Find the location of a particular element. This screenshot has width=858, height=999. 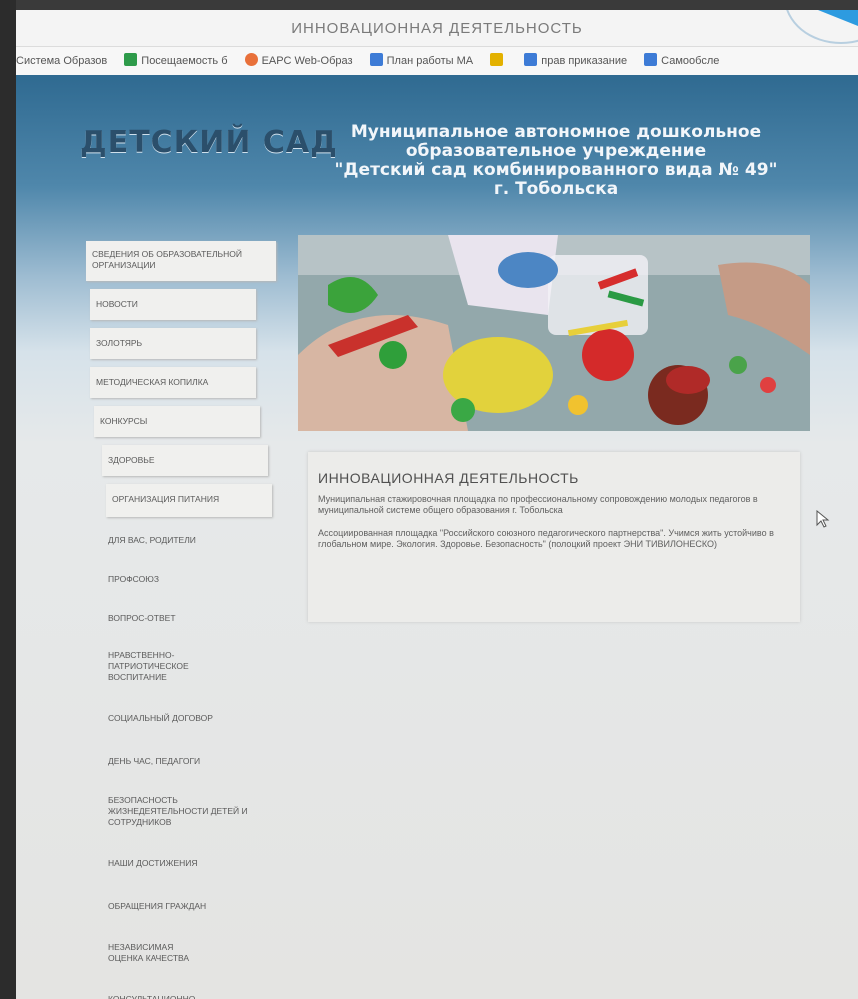

menu-item-health: ЗДОРОВЬЕ is located at coordinates (185, 460).